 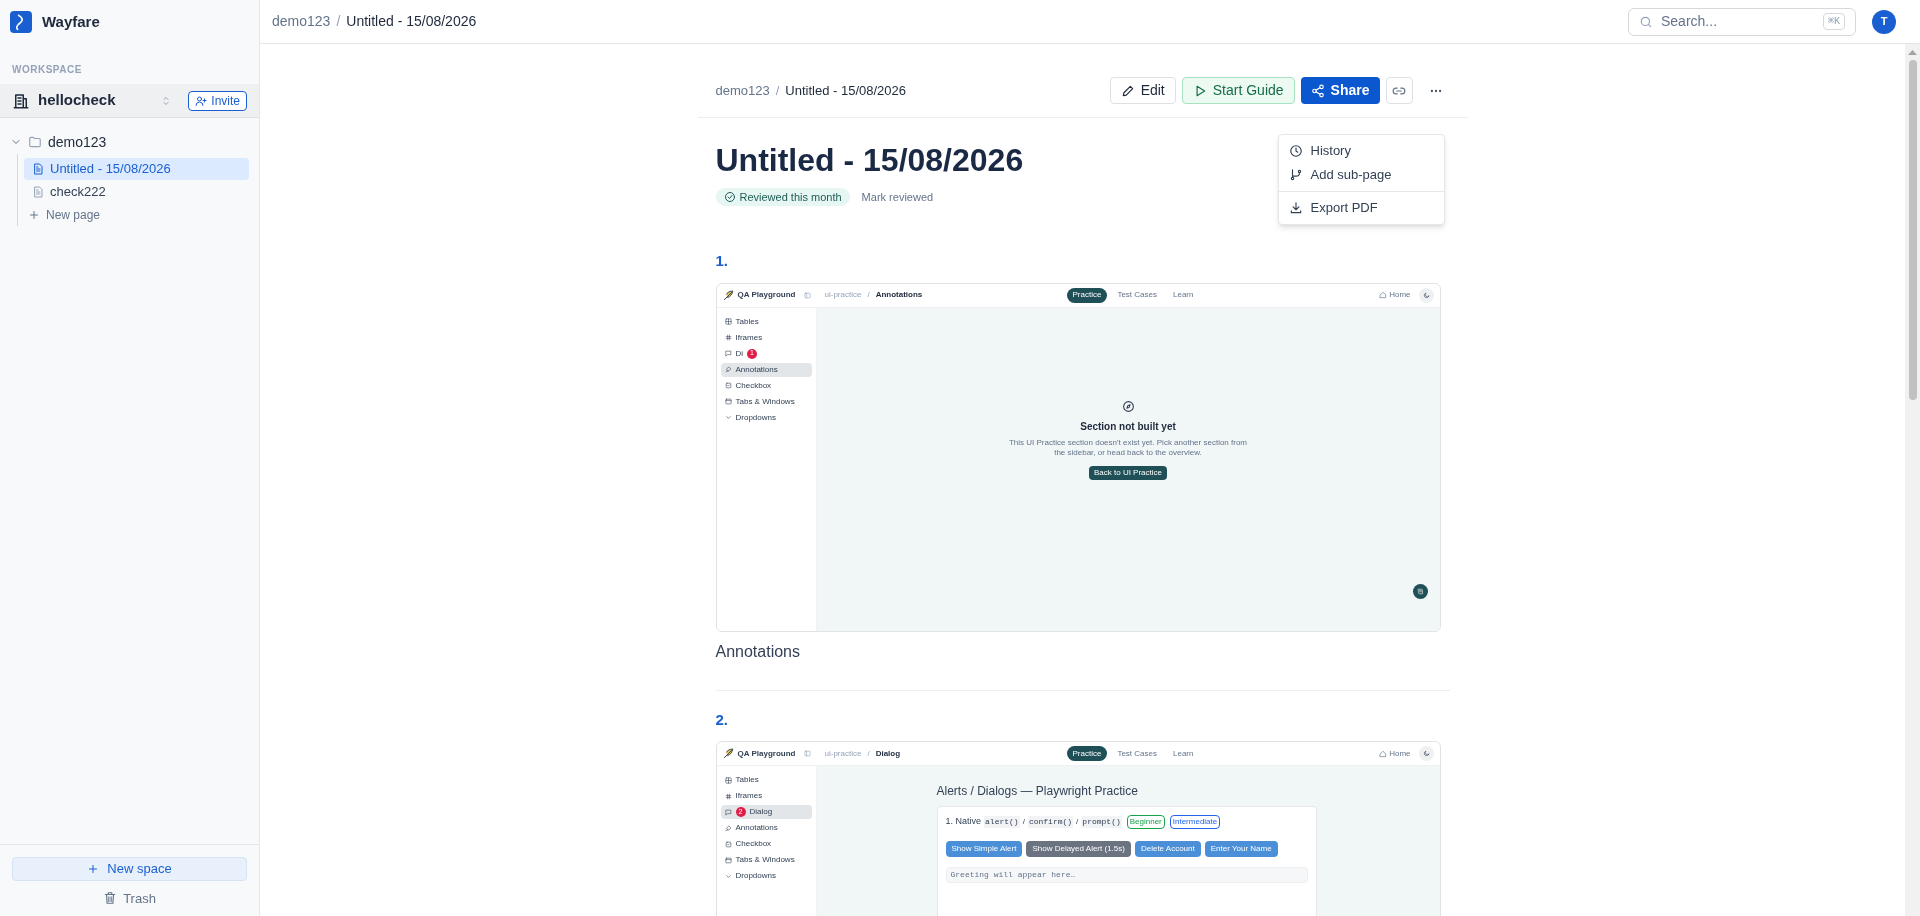 I want to click on user-avatar: T, so click(x=1884, y=21).